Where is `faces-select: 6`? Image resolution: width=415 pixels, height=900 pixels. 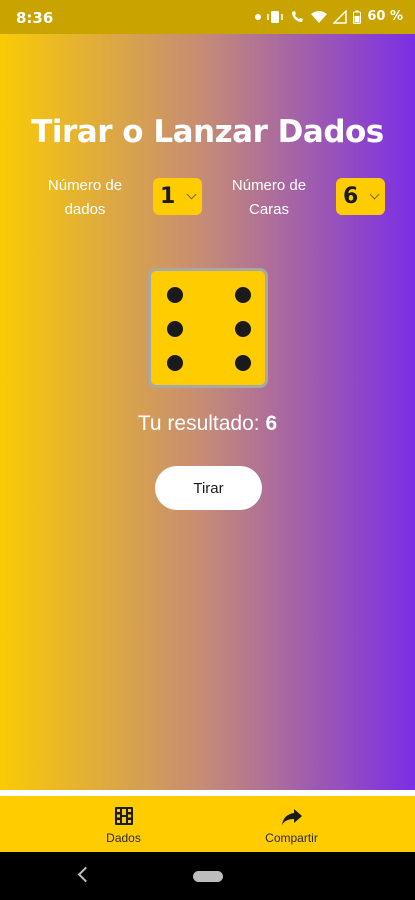 faces-select: 6 is located at coordinates (360, 196).